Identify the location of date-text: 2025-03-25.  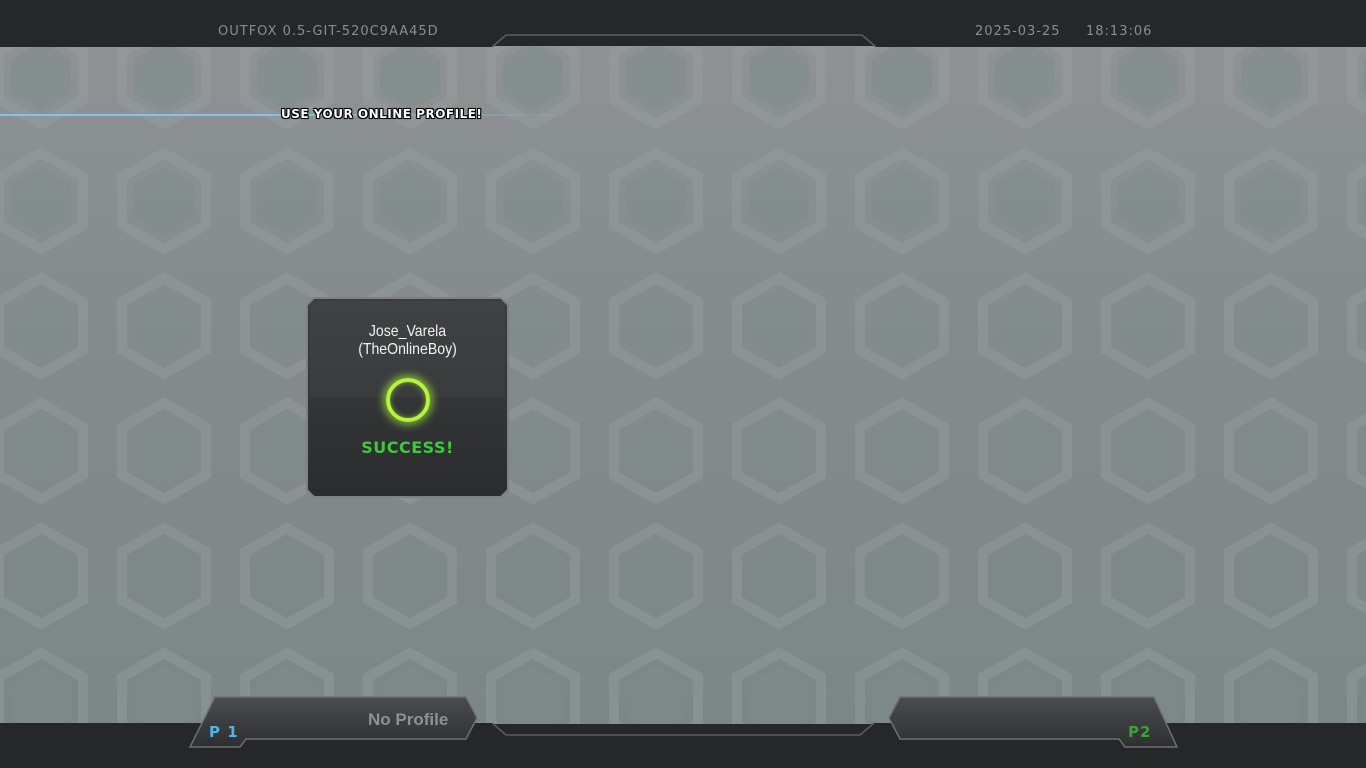
(1018, 31).